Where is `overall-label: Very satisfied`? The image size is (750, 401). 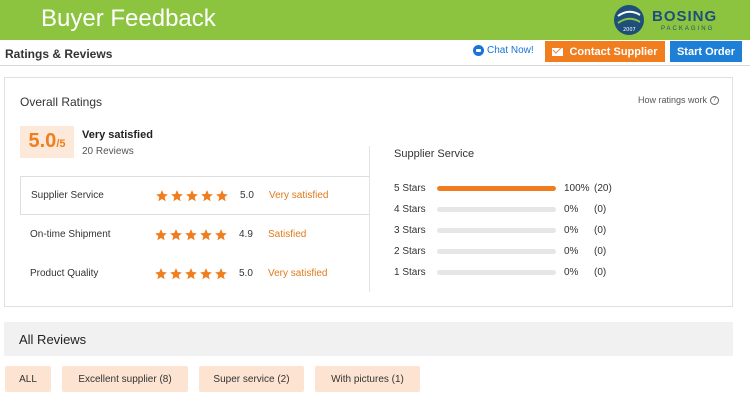
overall-label: Very satisfied is located at coordinates (117, 135).